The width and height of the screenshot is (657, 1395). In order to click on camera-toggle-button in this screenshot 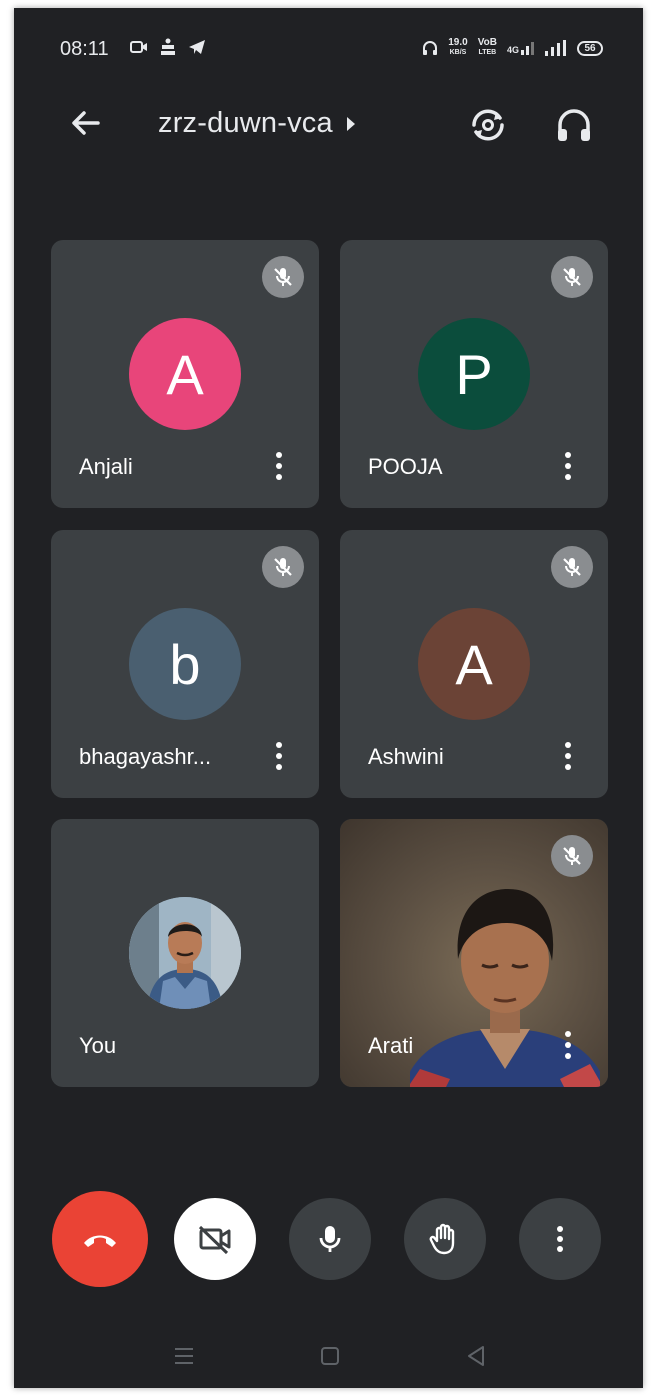, I will do `click(215, 1239)`.